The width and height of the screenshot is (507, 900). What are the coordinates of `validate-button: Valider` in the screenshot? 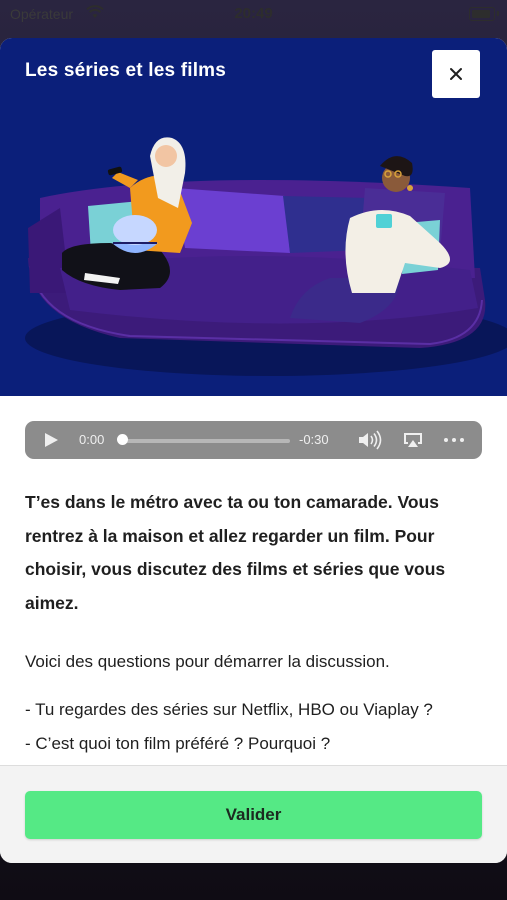 It's located at (253, 815).